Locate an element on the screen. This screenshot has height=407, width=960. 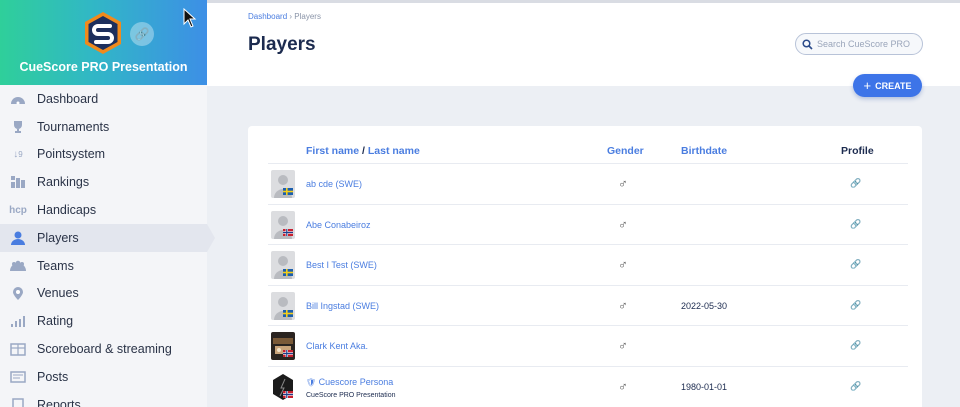
sidebar-item-label: Tournaments is located at coordinates (73, 126).